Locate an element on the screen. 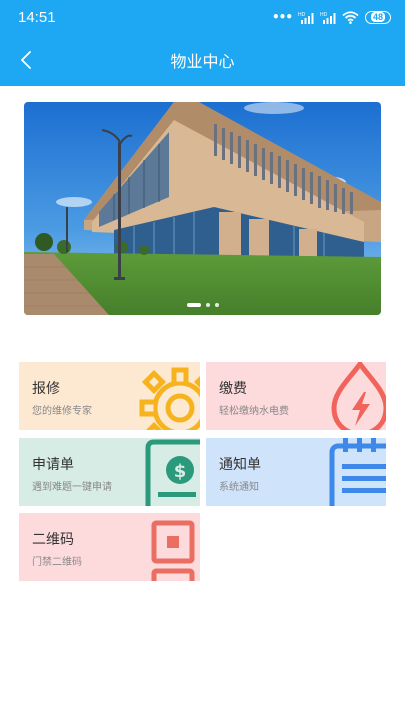 The width and height of the screenshot is (405, 720). wifi-icon is located at coordinates (350, 17).